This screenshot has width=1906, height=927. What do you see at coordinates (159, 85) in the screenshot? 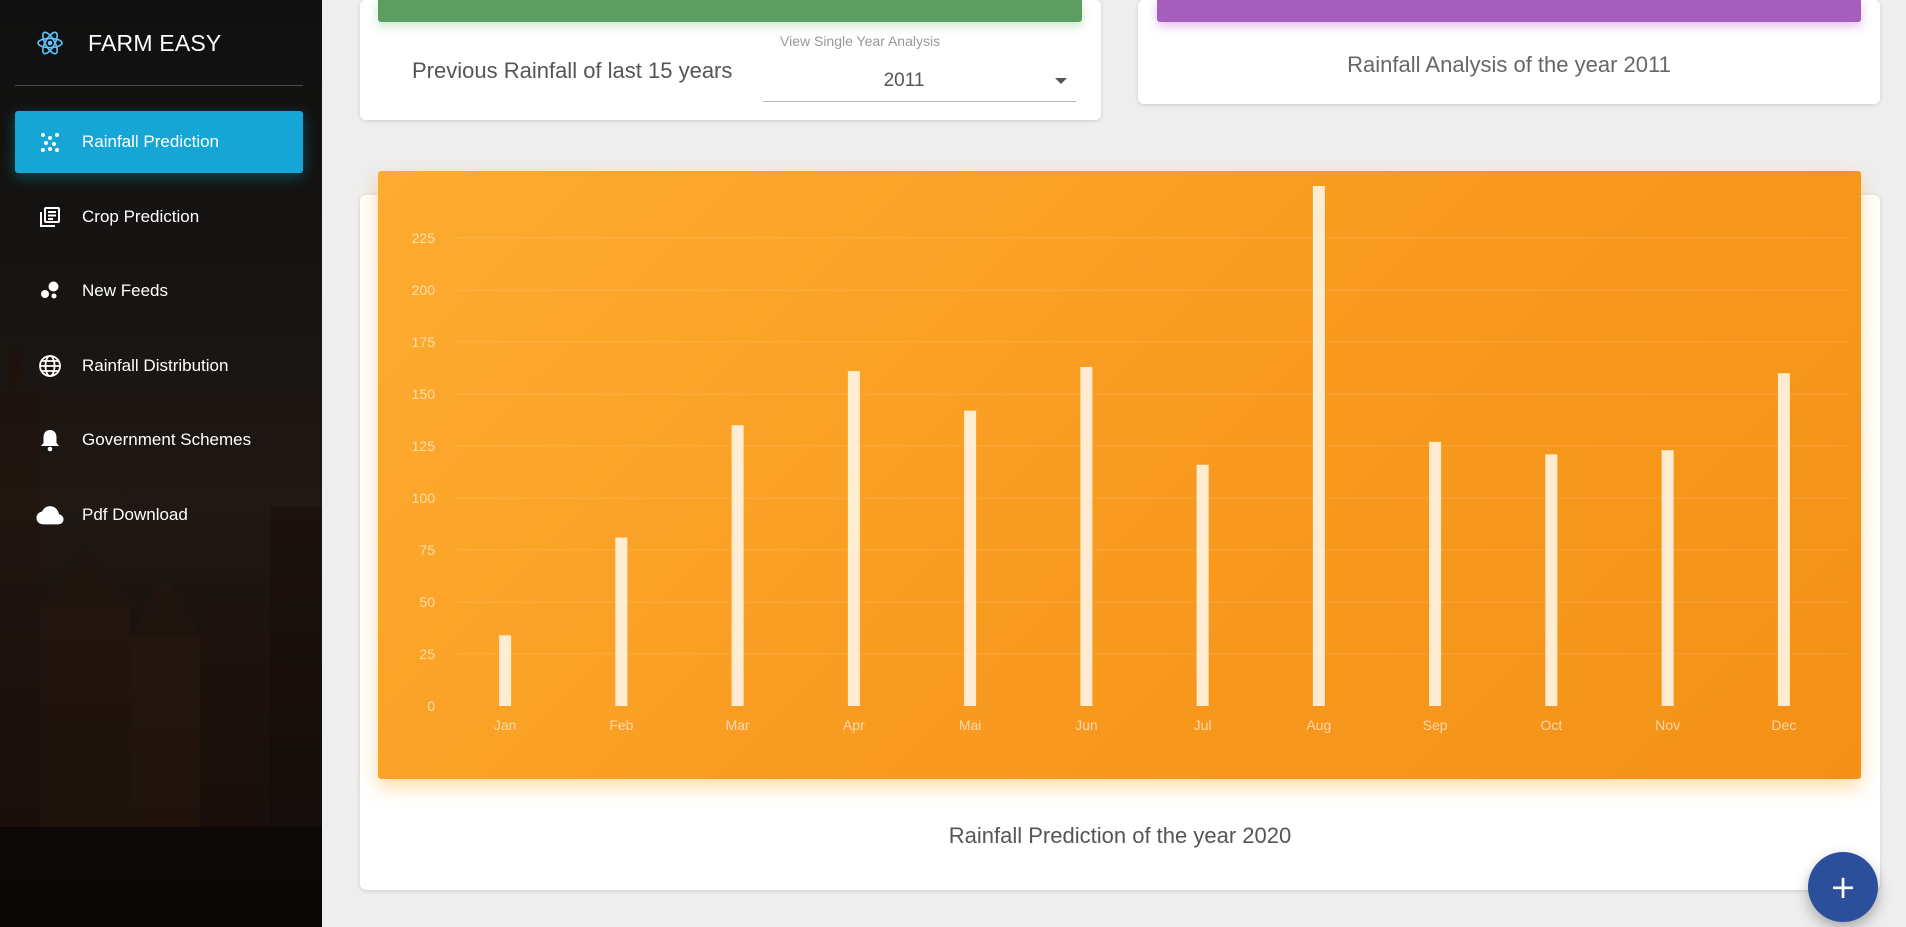
I see `brand-divider` at bounding box center [159, 85].